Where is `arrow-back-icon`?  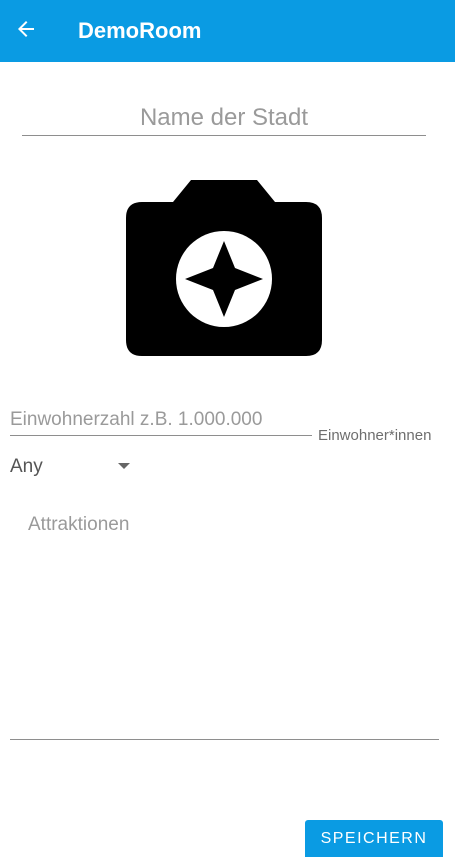 arrow-back-icon is located at coordinates (26, 29).